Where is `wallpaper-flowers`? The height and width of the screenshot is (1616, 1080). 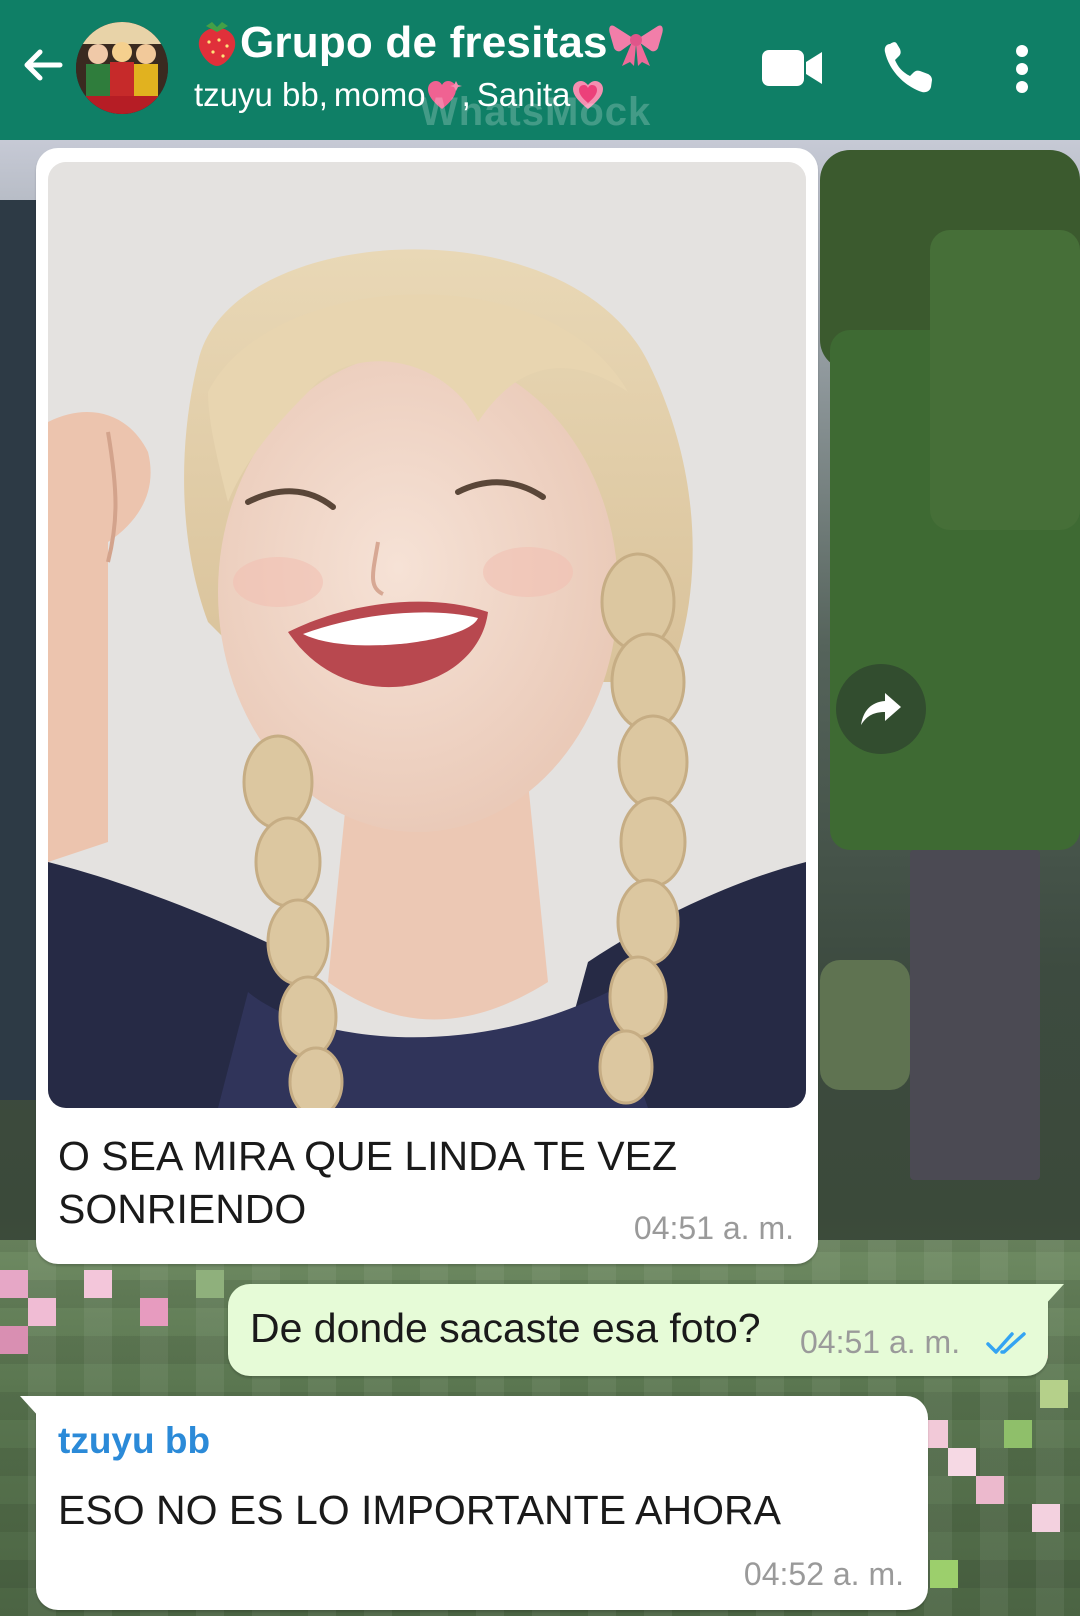 wallpaper-flowers is located at coordinates (865, 1025).